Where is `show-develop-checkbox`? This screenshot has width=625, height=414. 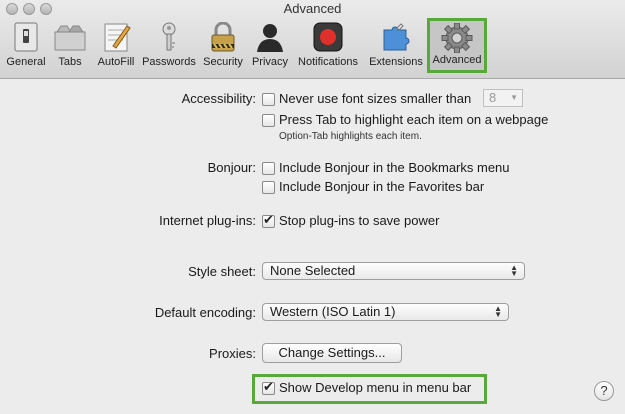
show-develop-checkbox is located at coordinates (268, 387).